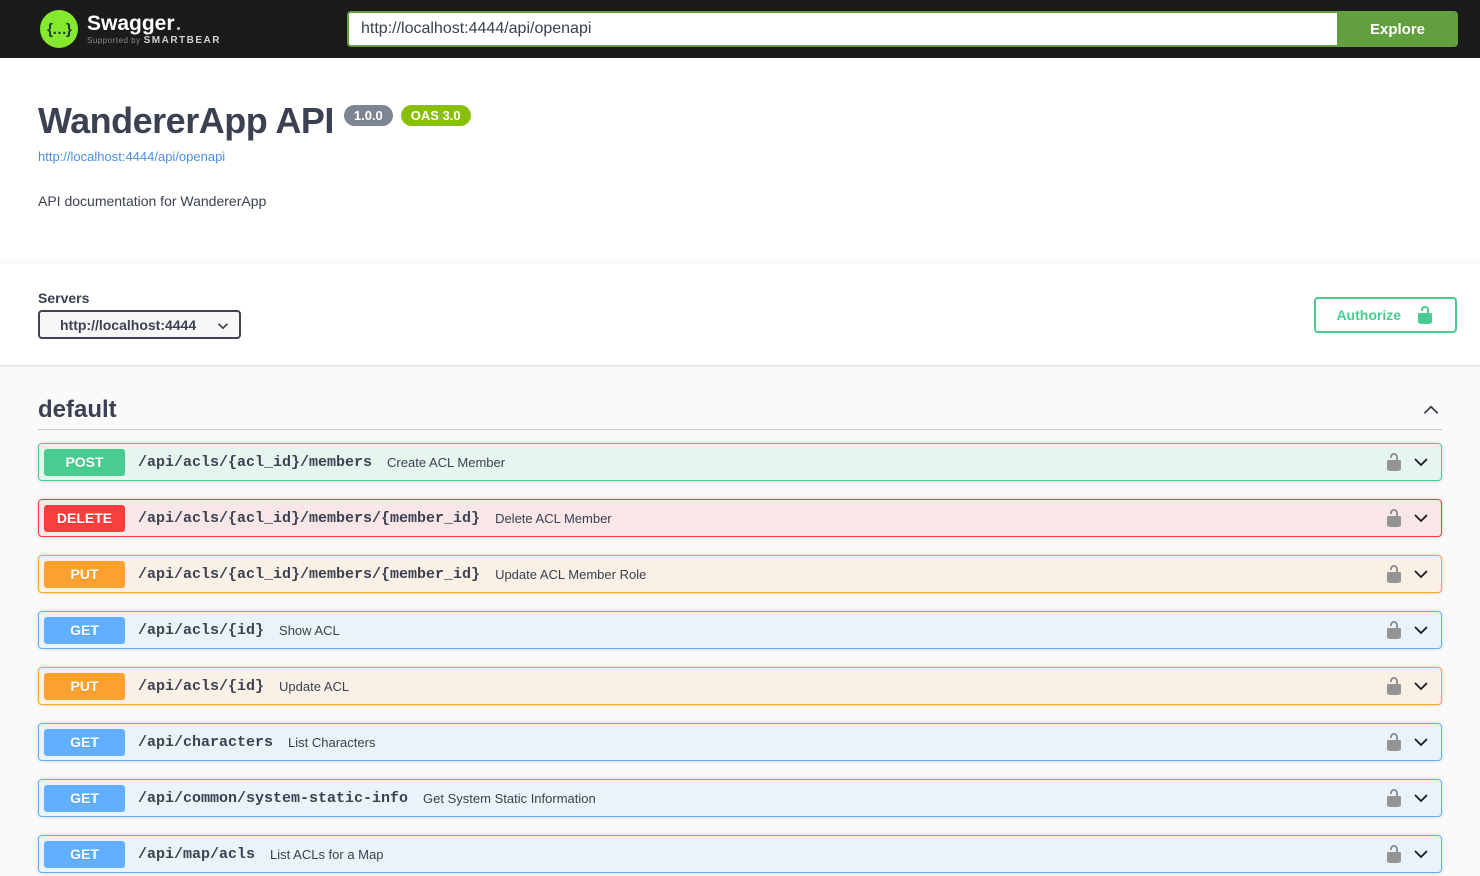 The image size is (1480, 876). Describe the element at coordinates (740, 742) in the screenshot. I see `operation-row: GET /api/characters List Characters` at that location.